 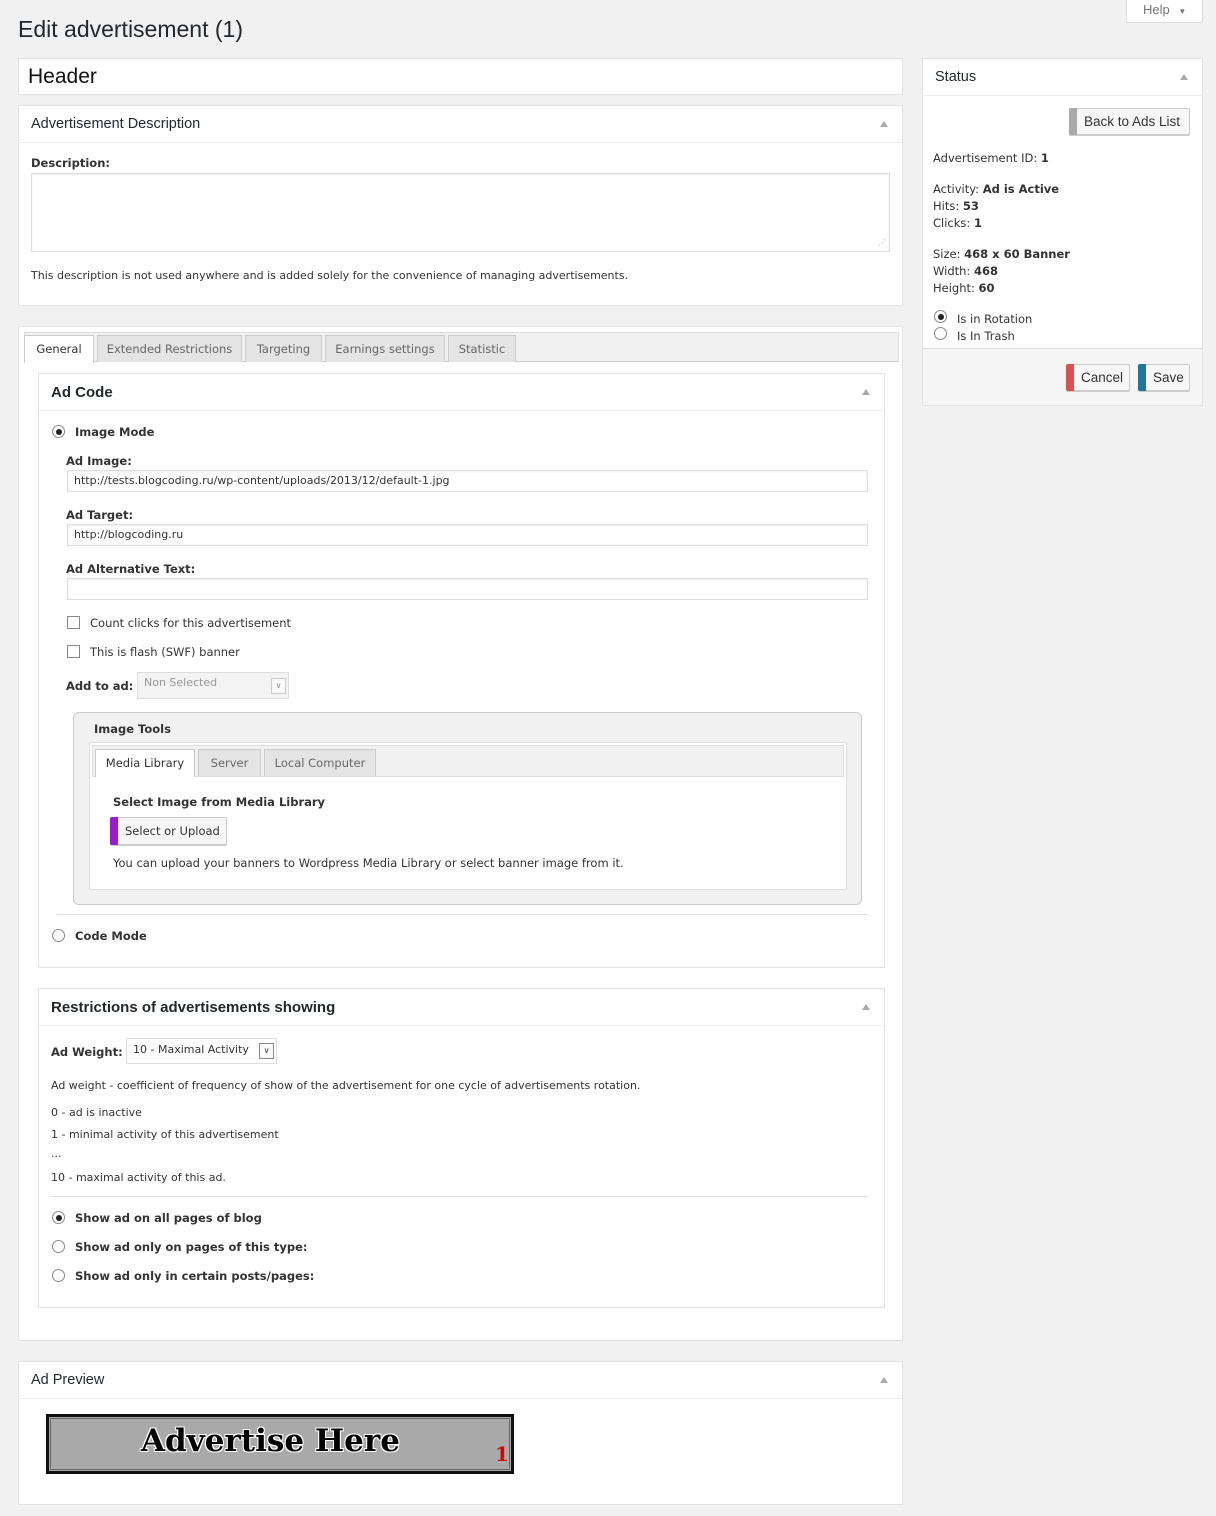 What do you see at coordinates (1129, 121) in the screenshot?
I see `back-to-ads-list-button: Back to Ads List` at bounding box center [1129, 121].